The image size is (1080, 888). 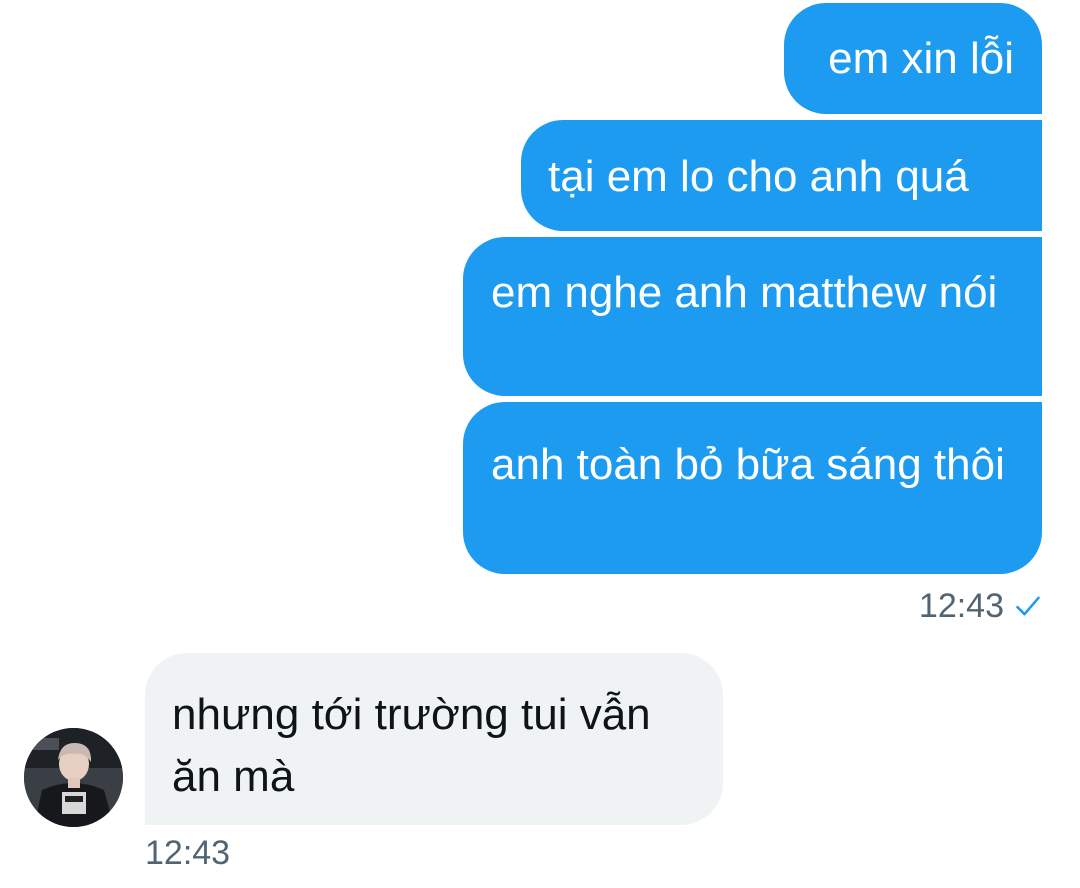 I want to click on outgoing-message-bubble: em nghe anh matthew nói, so click(x=752, y=316).